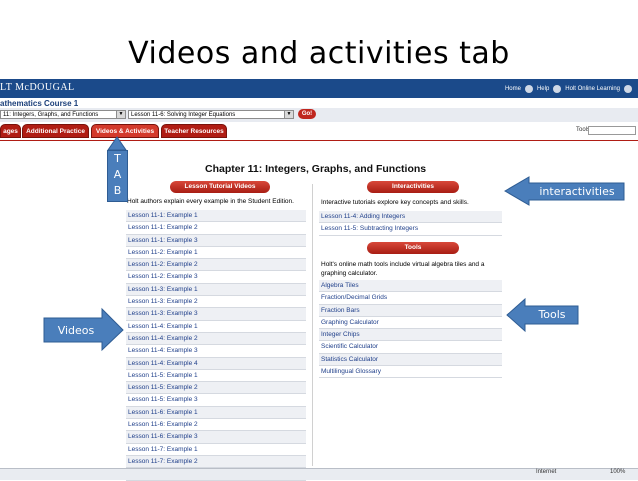 Image resolution: width=638 pixels, height=481 pixels. What do you see at coordinates (76, 330) in the screenshot?
I see `videos-callout-label: Videos` at bounding box center [76, 330].